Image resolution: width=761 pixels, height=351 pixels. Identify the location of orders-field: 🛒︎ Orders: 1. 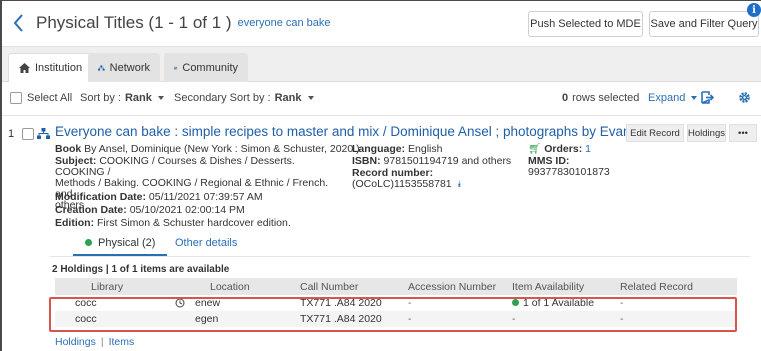
(559, 149).